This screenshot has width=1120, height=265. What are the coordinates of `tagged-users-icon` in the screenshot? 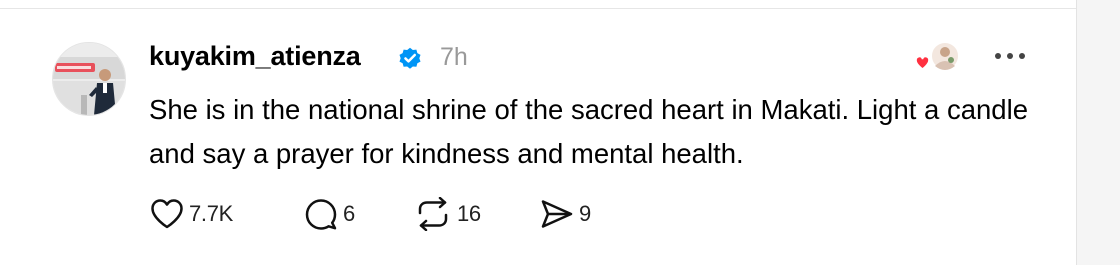 It's located at (937, 58).